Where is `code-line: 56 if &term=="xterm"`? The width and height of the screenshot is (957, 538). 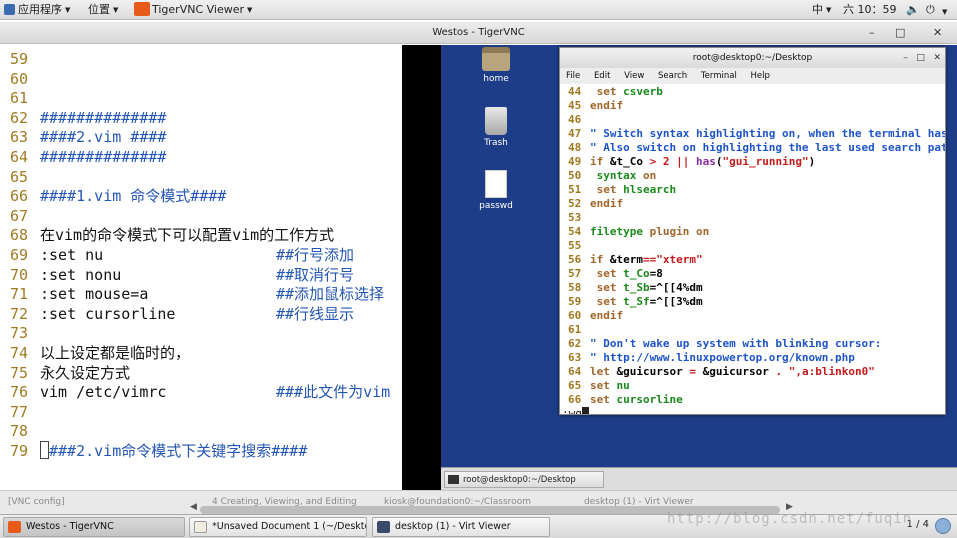 code-line: 56 if &term=="xterm" is located at coordinates (635, 259).